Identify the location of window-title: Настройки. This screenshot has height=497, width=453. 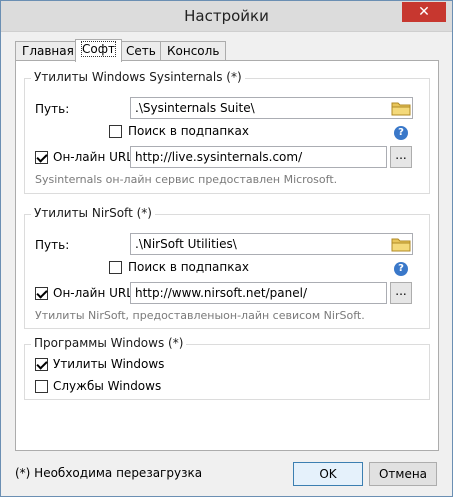
(226, 16).